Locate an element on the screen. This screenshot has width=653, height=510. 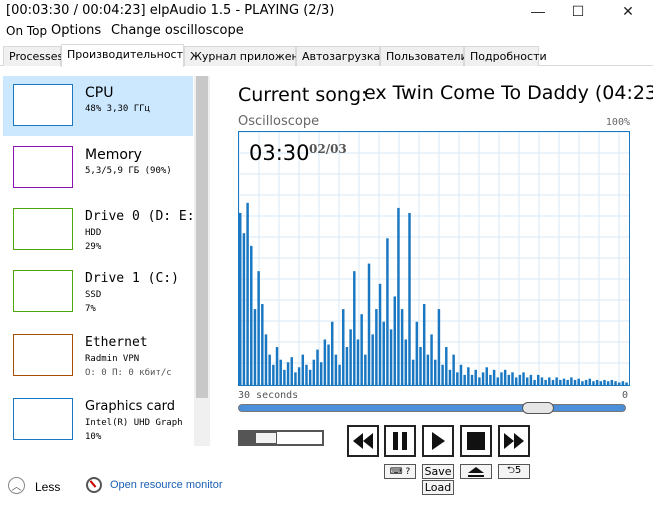
tab-startup: Автозагрузка is located at coordinates (338, 56).